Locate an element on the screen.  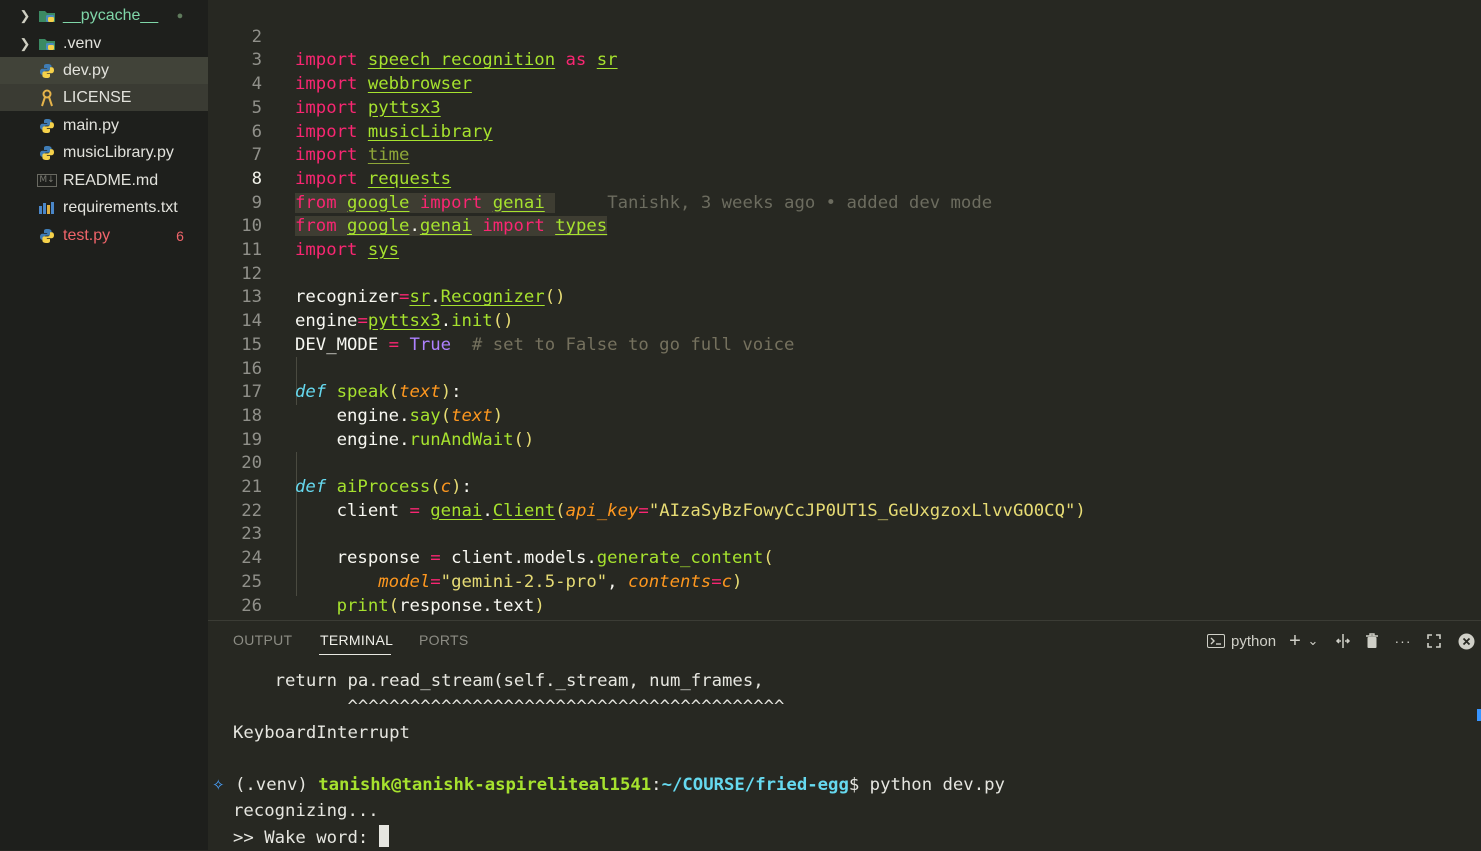
code-line: 13 engine=pyttsx3.init() is located at coordinates (844, 297).